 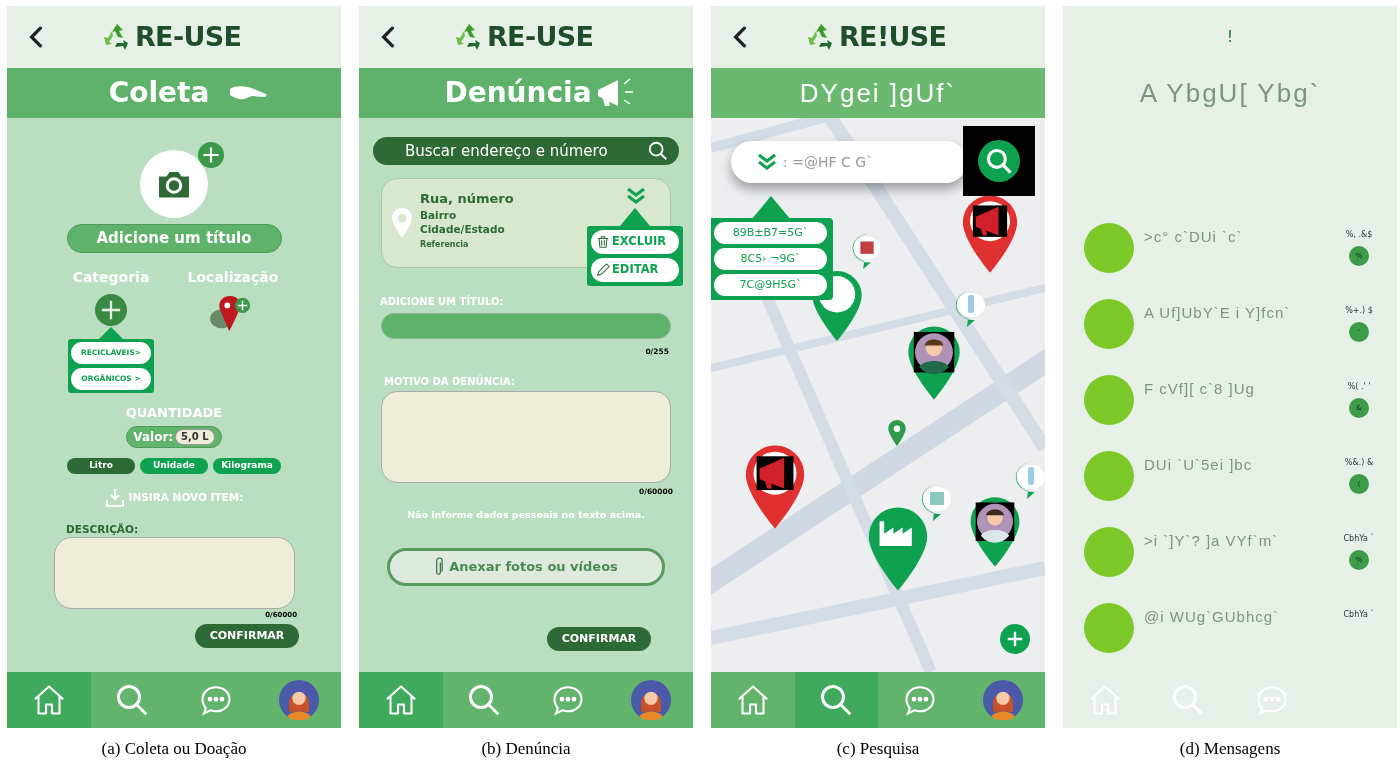 I want to click on page-title: Coleta, so click(x=159, y=93).